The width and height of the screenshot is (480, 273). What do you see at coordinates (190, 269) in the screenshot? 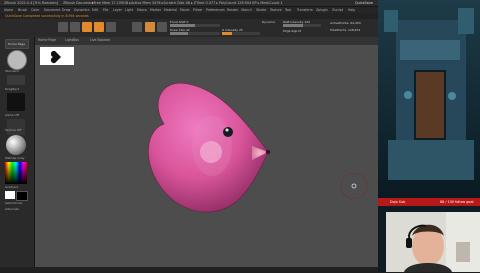
I see `status-bar` at bounding box center [190, 269].